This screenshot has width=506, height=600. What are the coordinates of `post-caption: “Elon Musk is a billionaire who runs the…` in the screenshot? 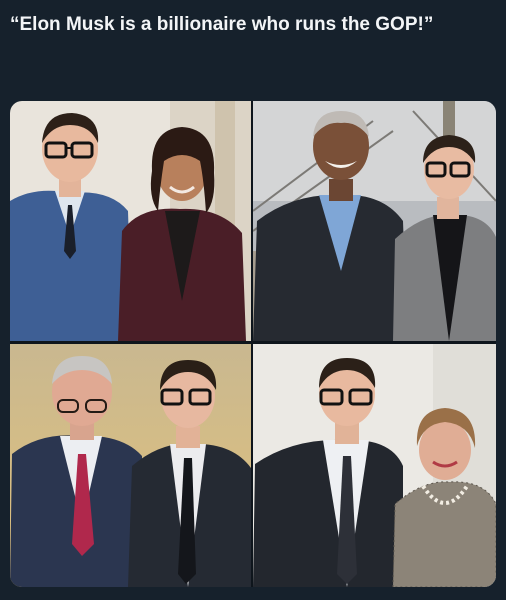 It's located at (222, 24).